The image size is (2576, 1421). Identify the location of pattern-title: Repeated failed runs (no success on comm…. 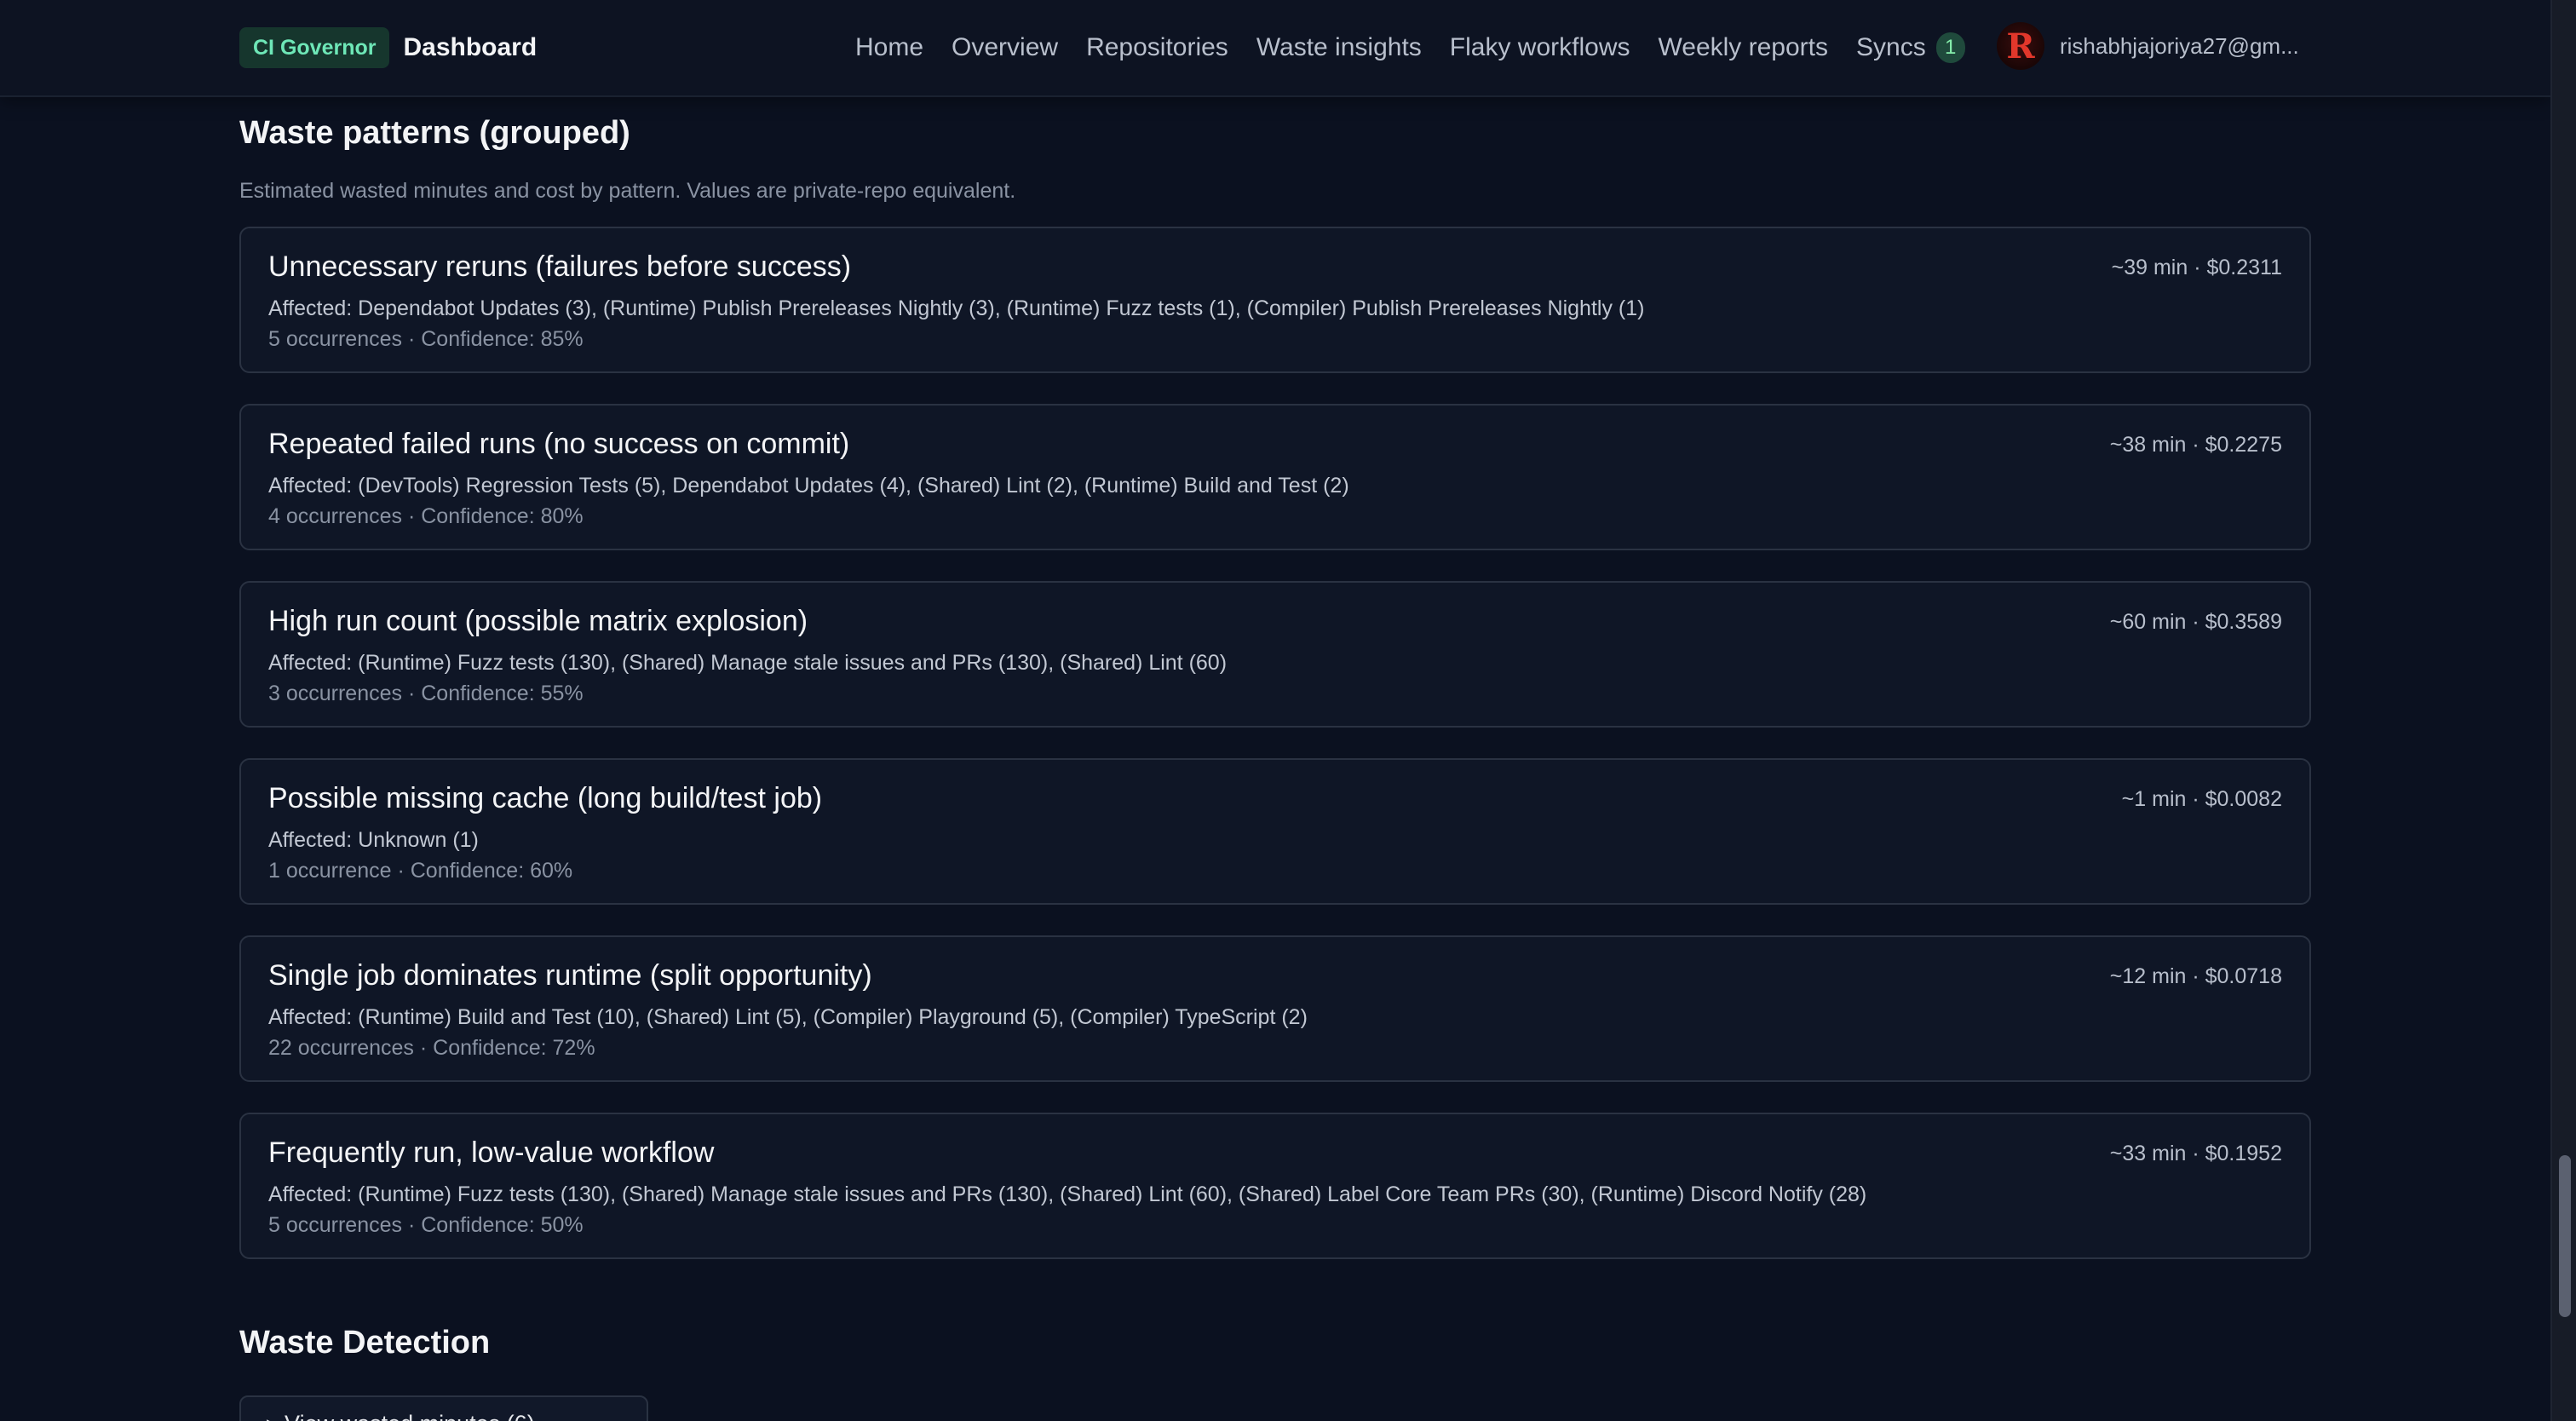
(559, 444).